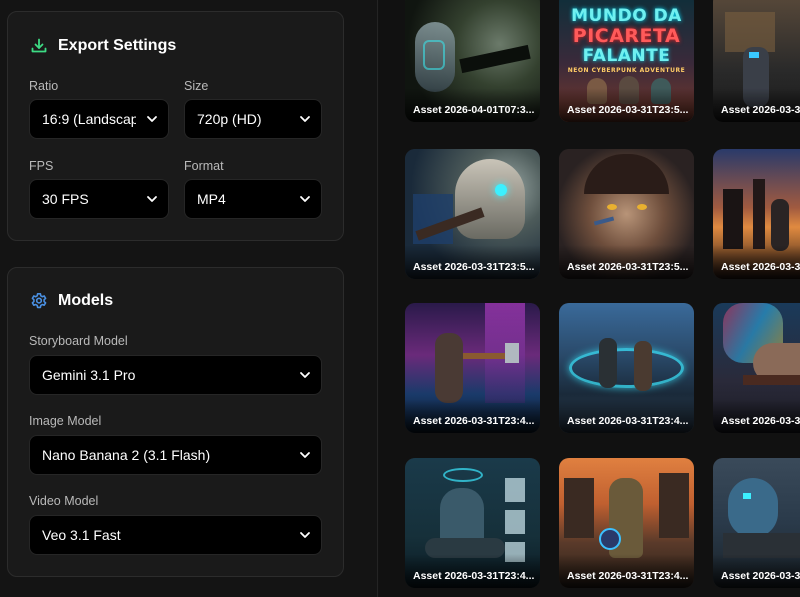 The width and height of the screenshot is (800, 597). Describe the element at coordinates (626, 16) in the screenshot. I see `poster-title-1: MUNDO DA` at that location.